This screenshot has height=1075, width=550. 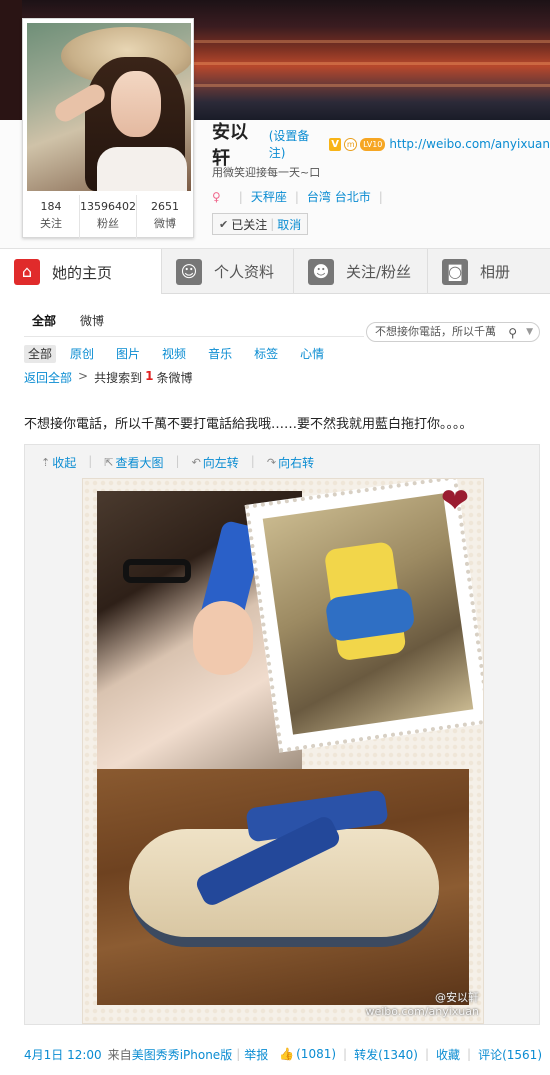 I want to click on set-remark-link: (设置备注), so click(x=297, y=144).